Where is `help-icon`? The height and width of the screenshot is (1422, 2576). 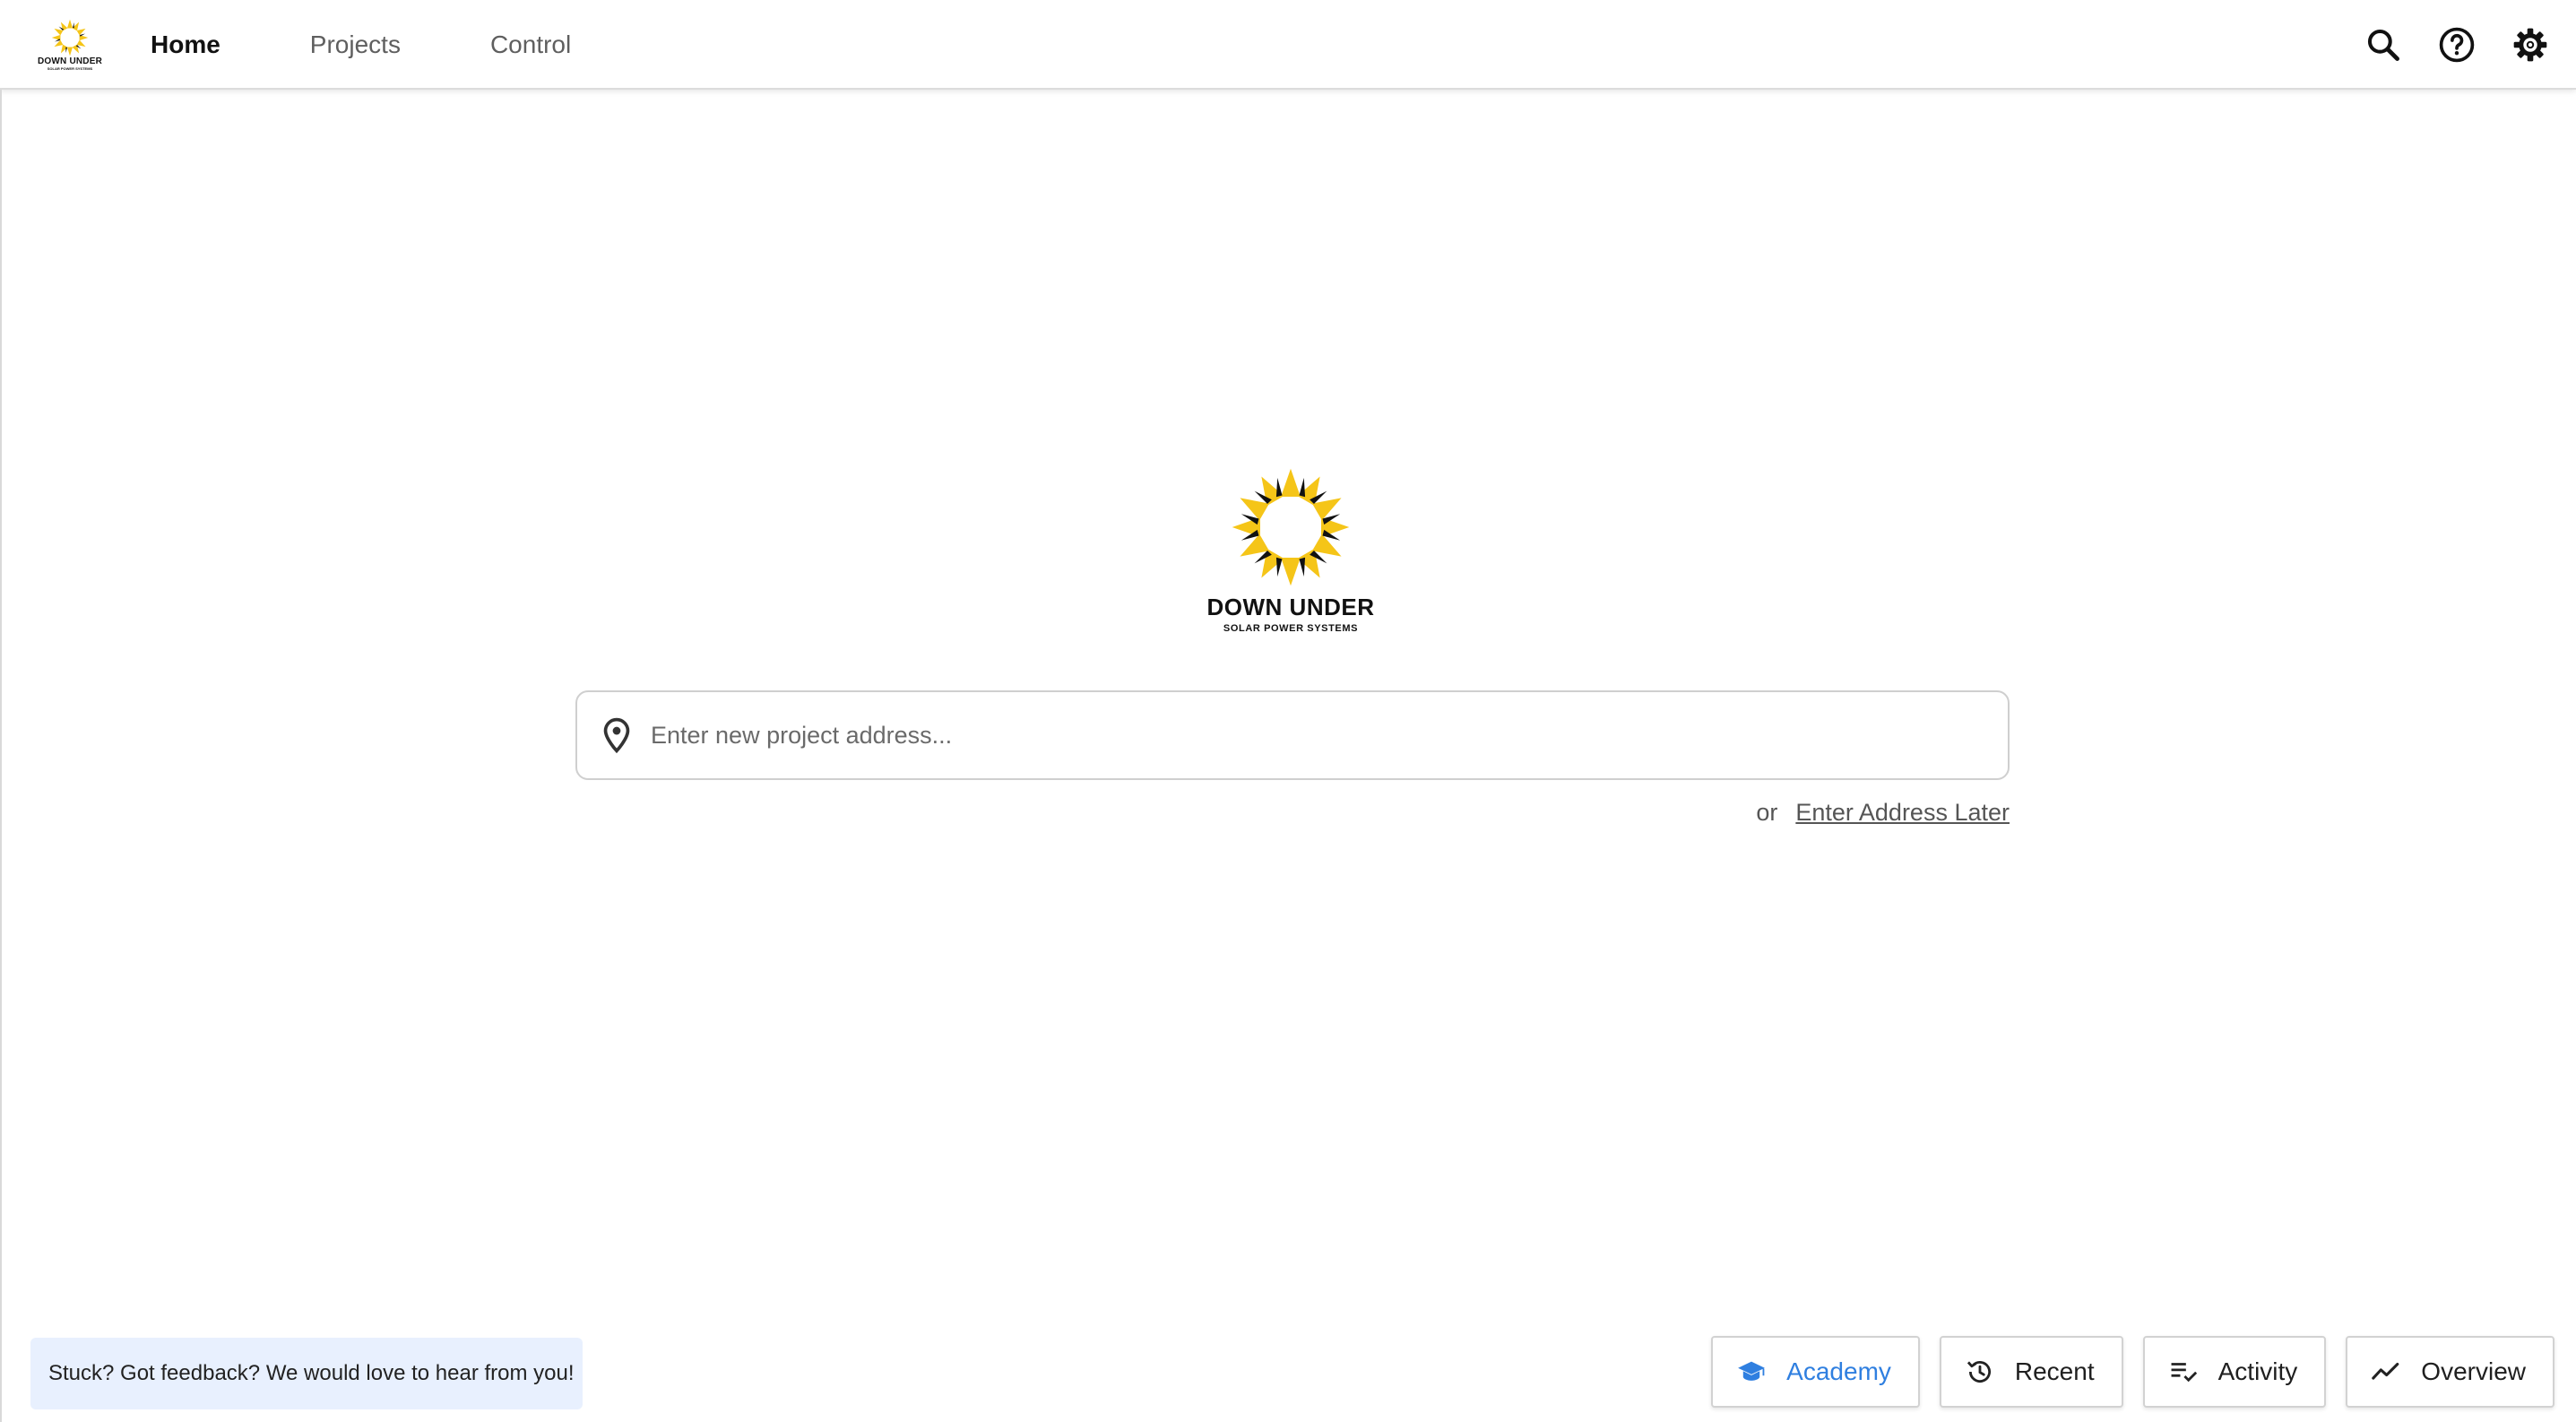
help-icon is located at coordinates (2457, 45).